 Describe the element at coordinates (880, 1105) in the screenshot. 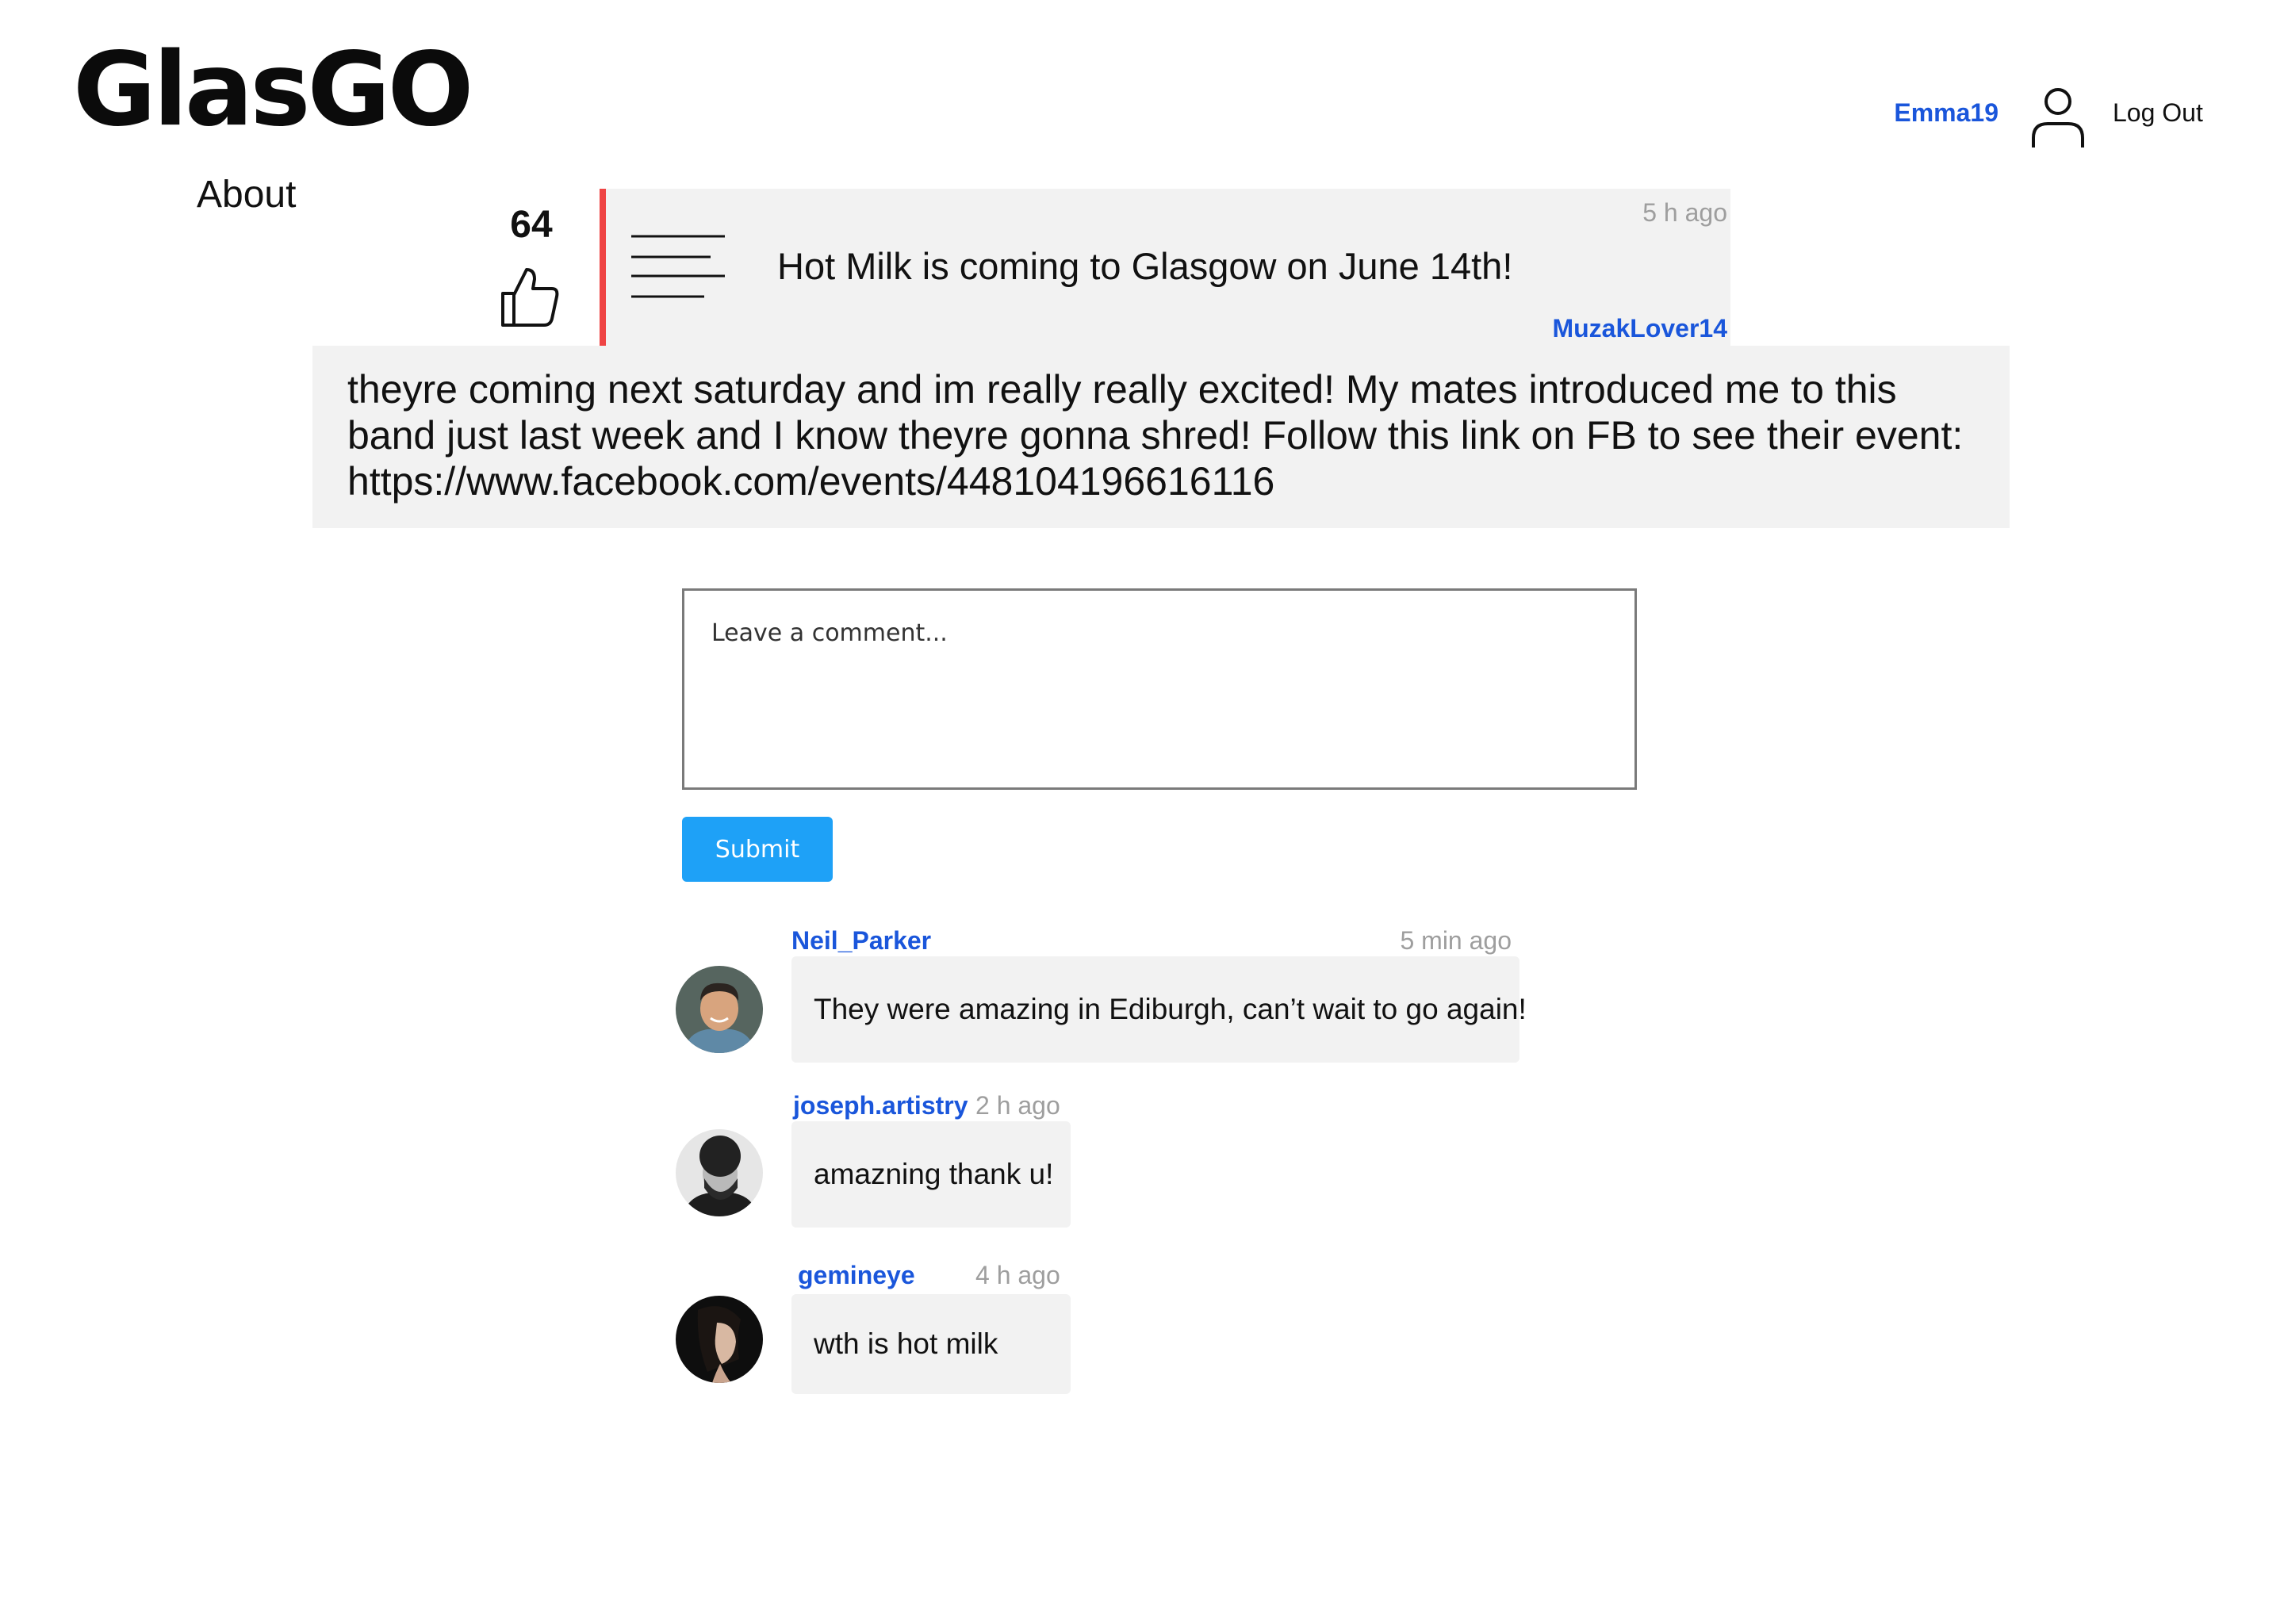

I see `comment-username: joseph.artistry` at that location.